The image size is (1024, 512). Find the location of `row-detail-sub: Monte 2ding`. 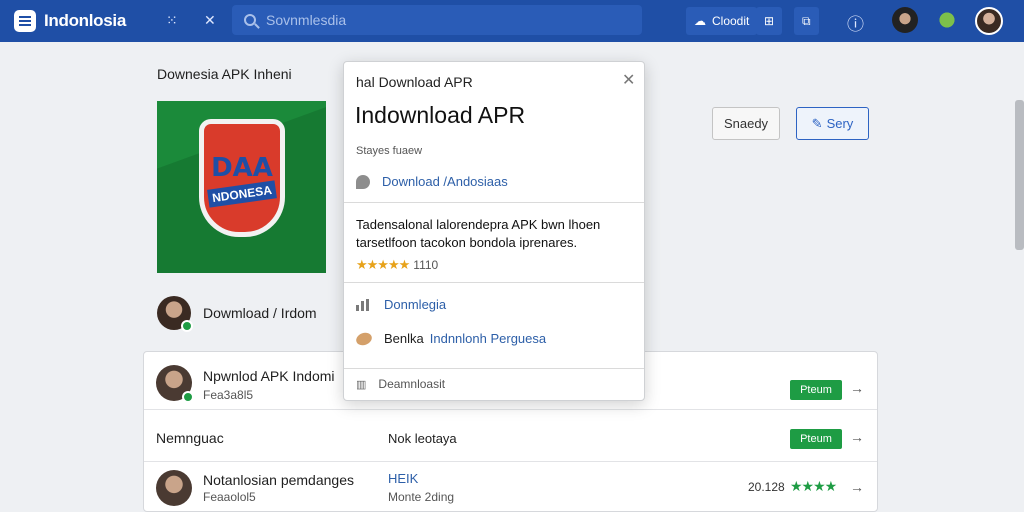

row-detail-sub: Monte 2ding is located at coordinates (421, 497).